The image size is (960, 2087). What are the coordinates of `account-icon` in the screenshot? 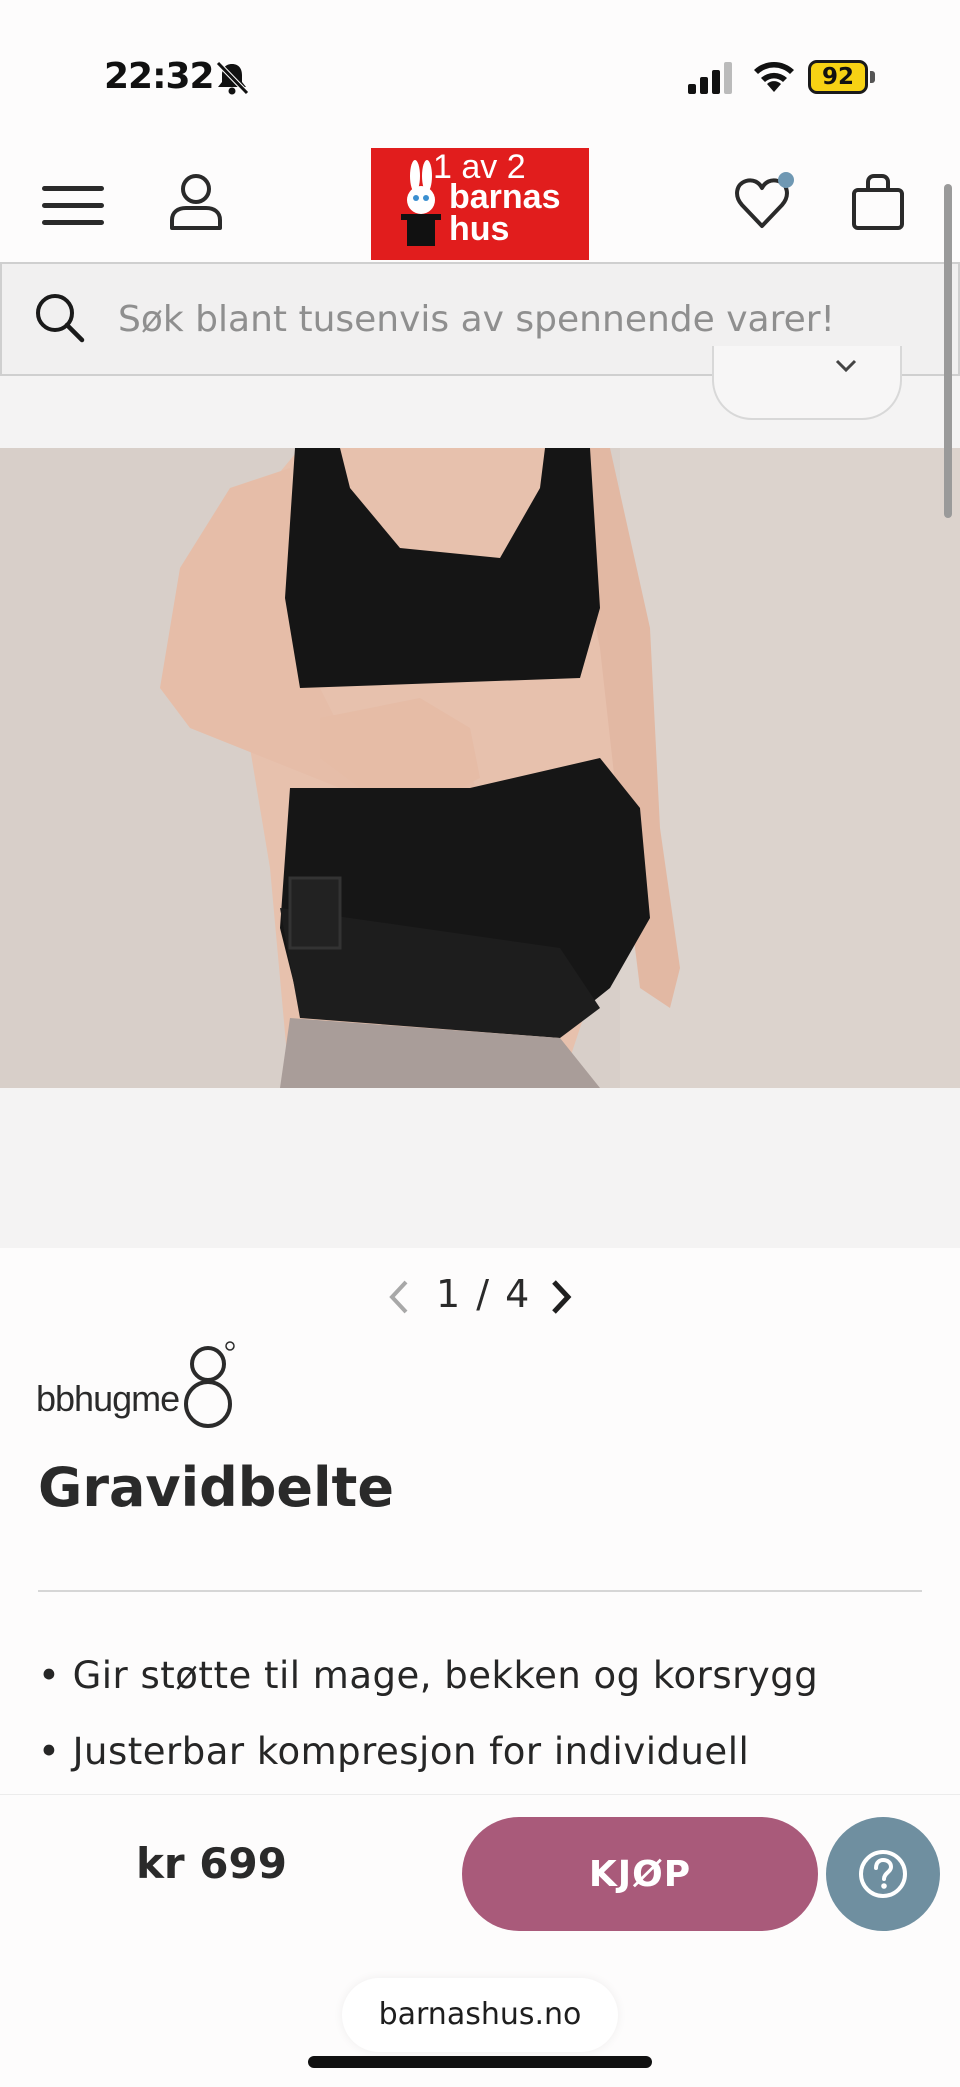 It's located at (196, 202).